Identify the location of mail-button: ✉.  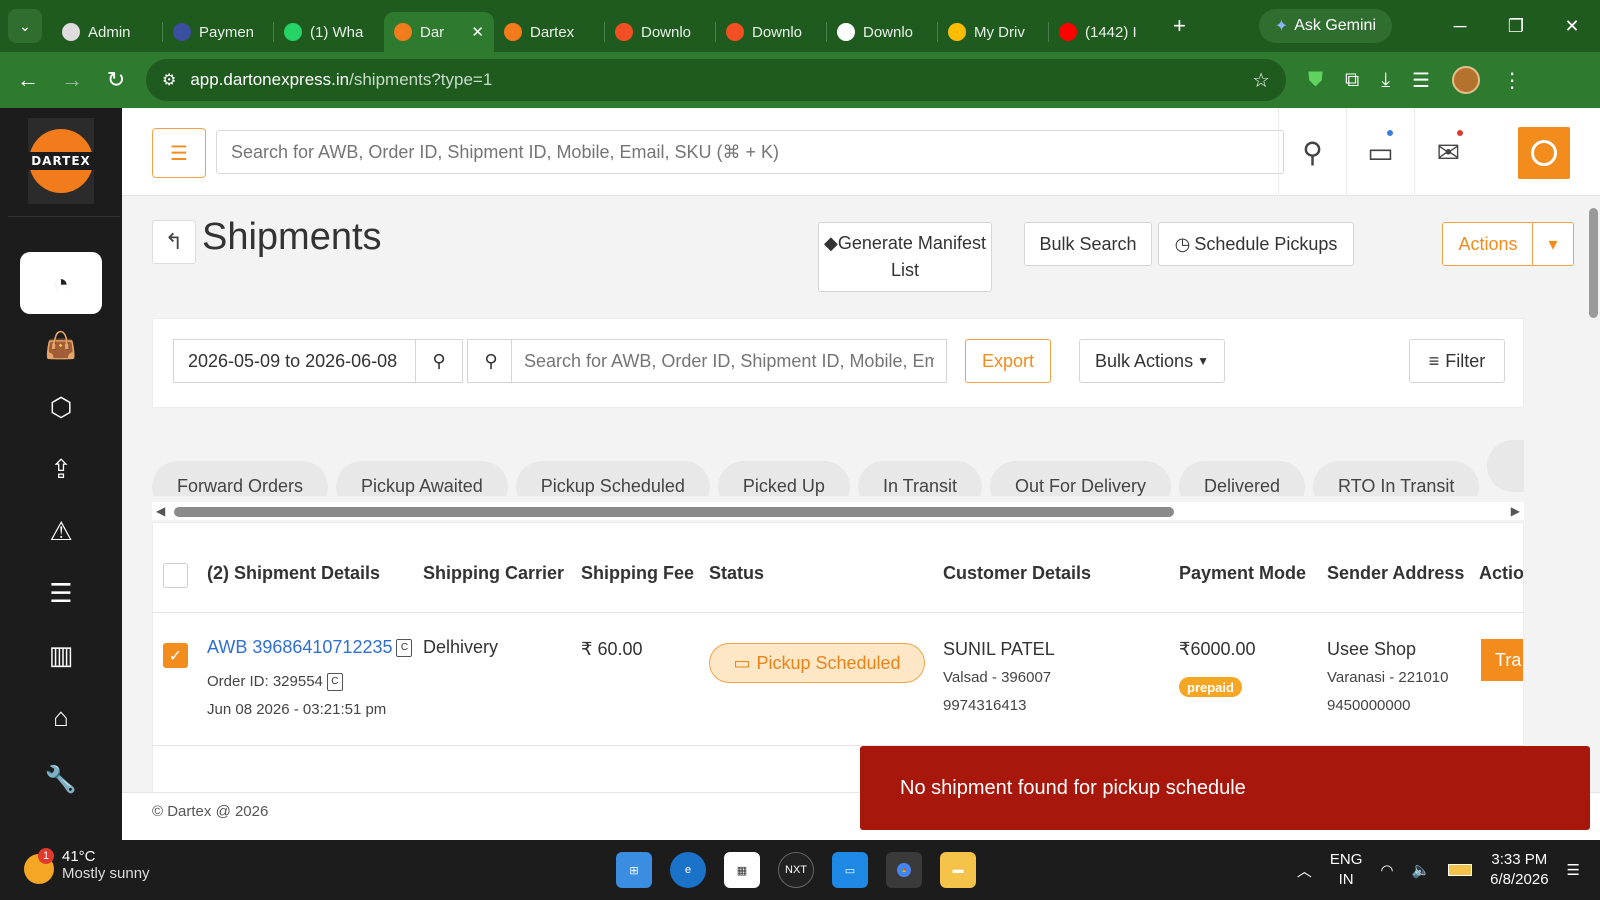
(1448, 152).